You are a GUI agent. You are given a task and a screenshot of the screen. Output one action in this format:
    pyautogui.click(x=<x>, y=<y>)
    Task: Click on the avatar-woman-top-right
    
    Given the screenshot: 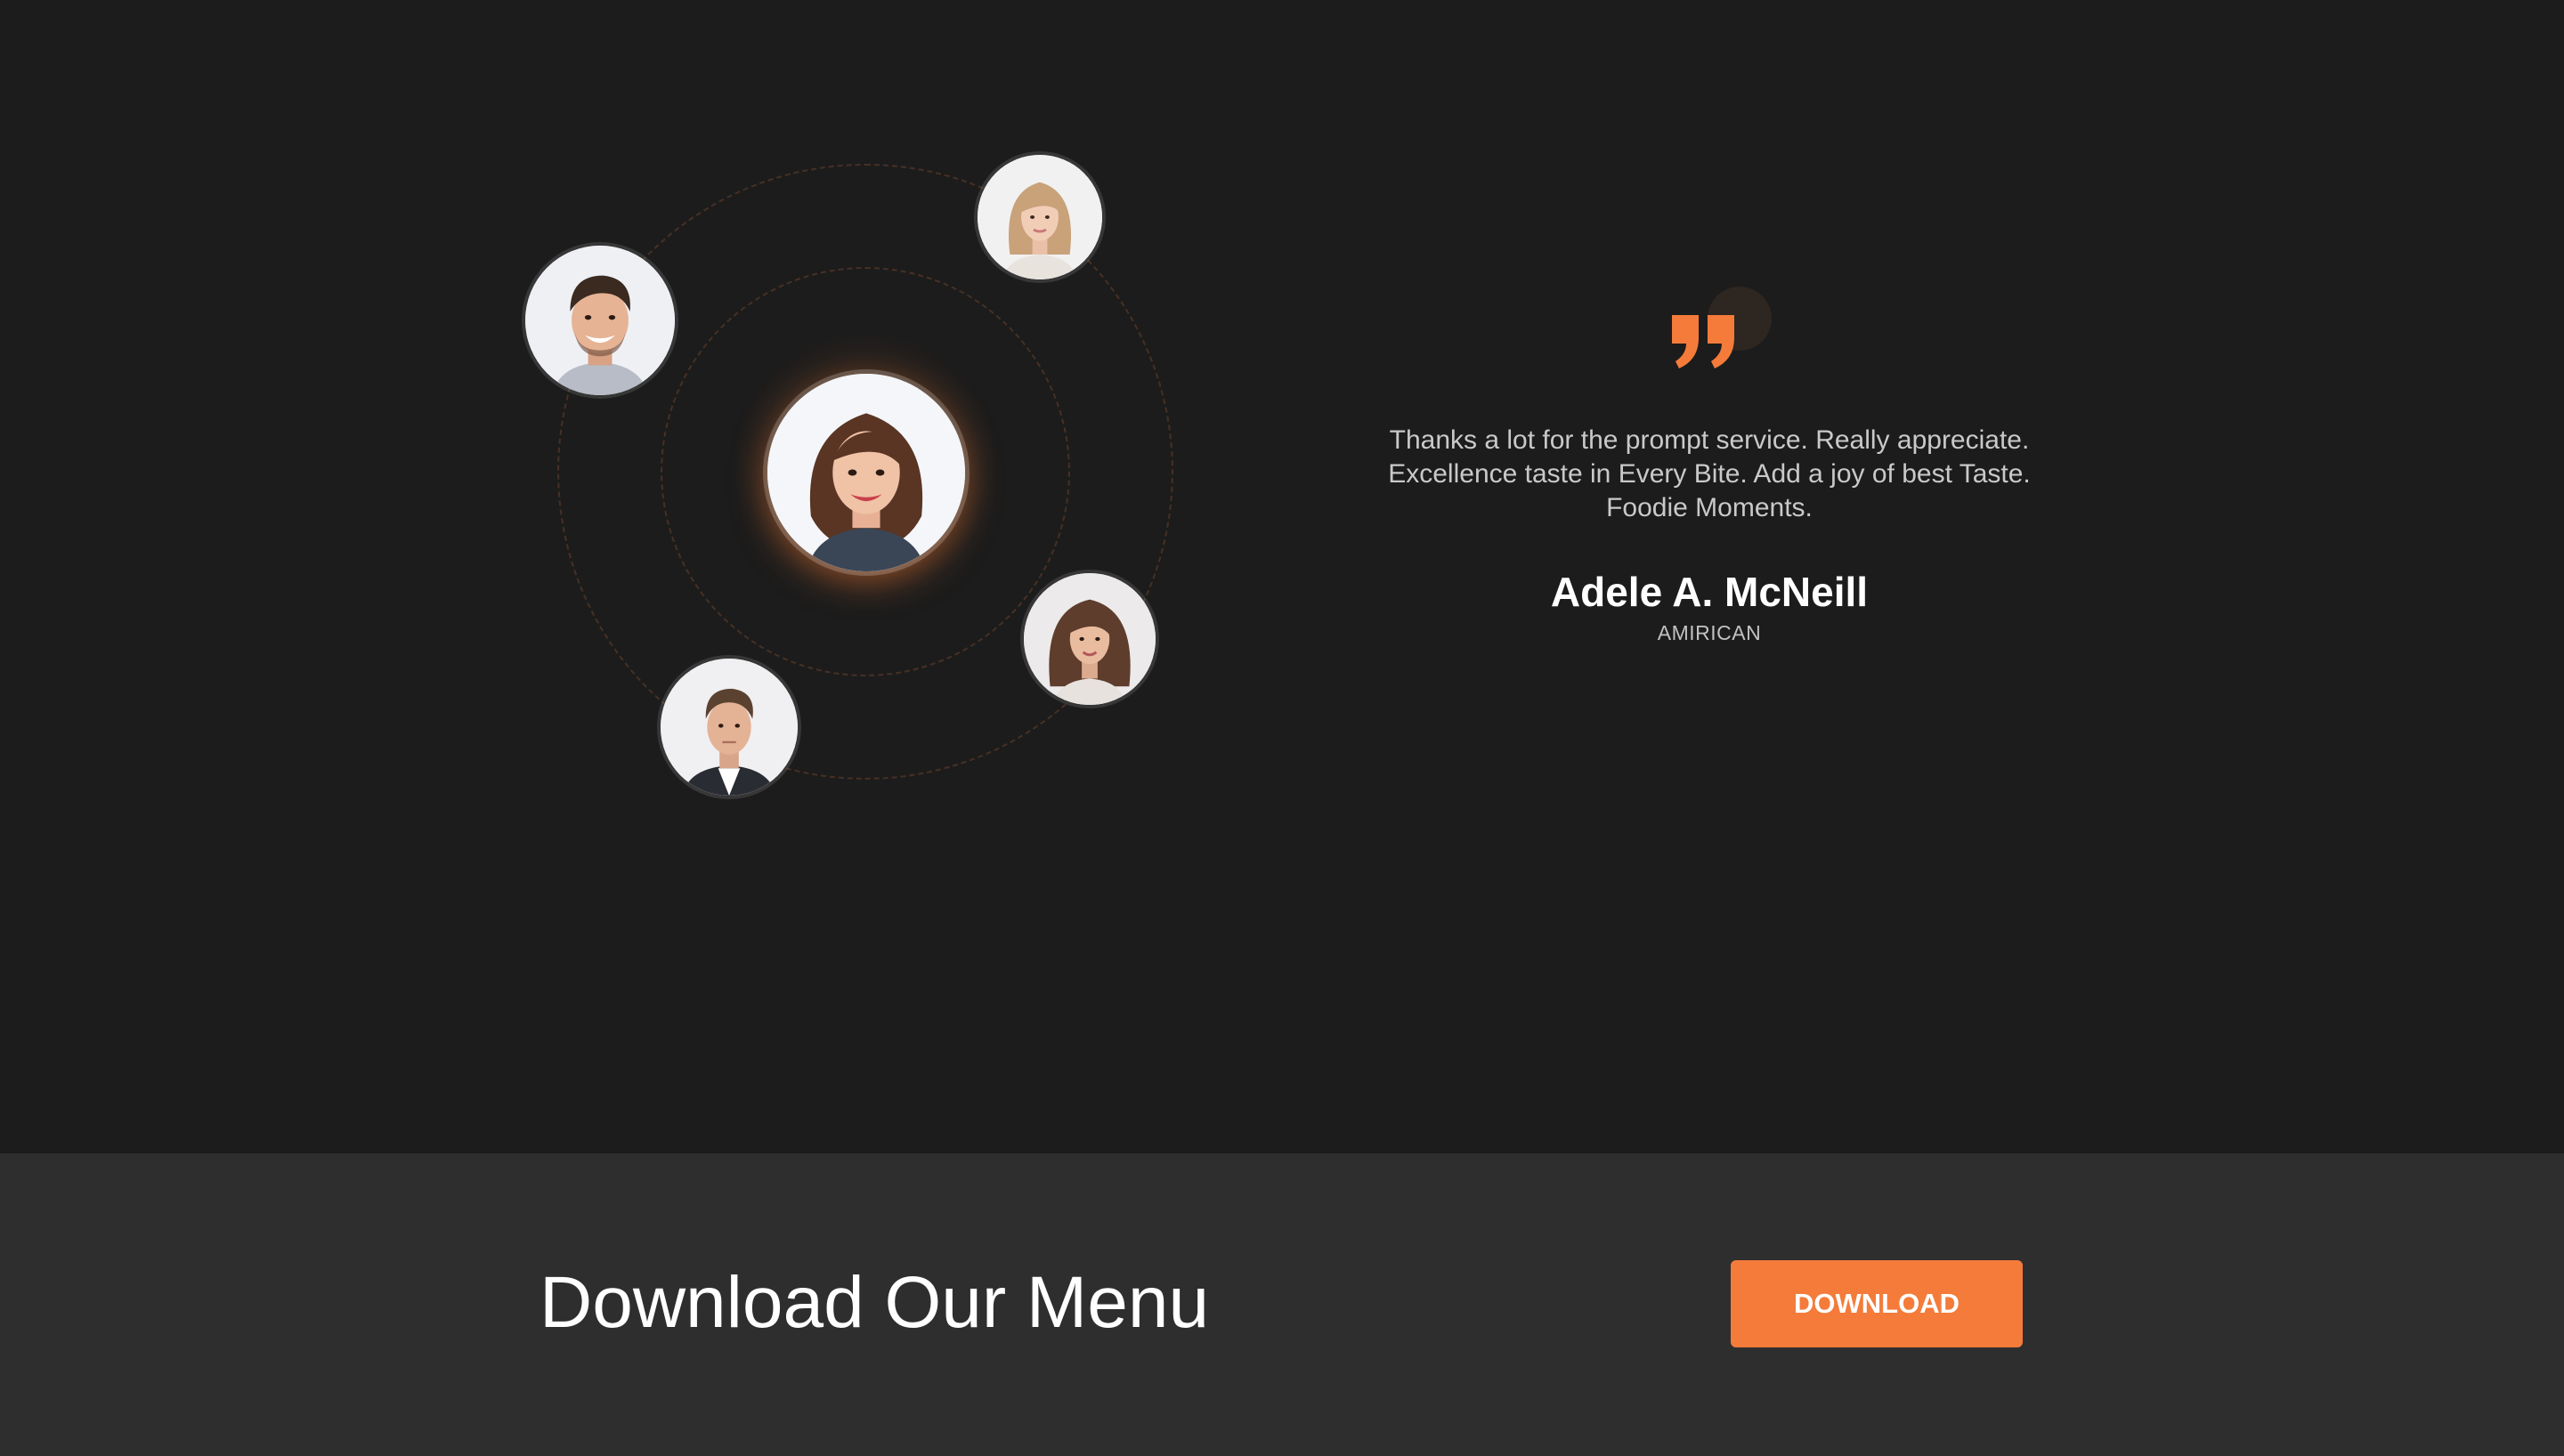 What is the action you would take?
    pyautogui.click(x=1040, y=217)
    